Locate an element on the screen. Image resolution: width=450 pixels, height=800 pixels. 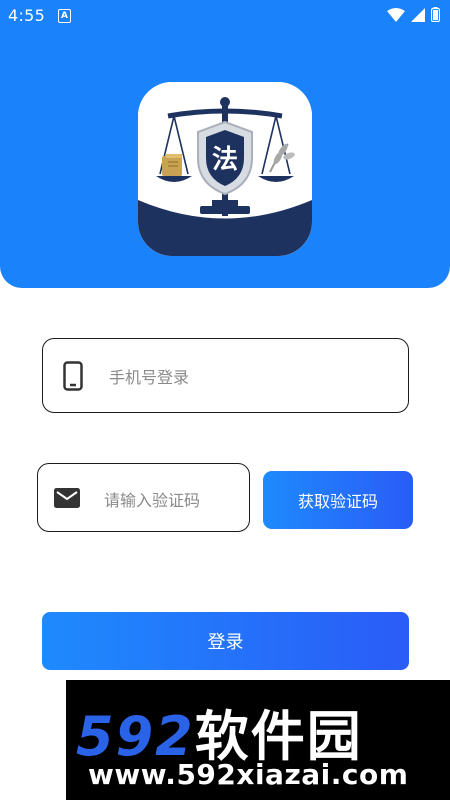
login-button: 登录 is located at coordinates (225, 641).